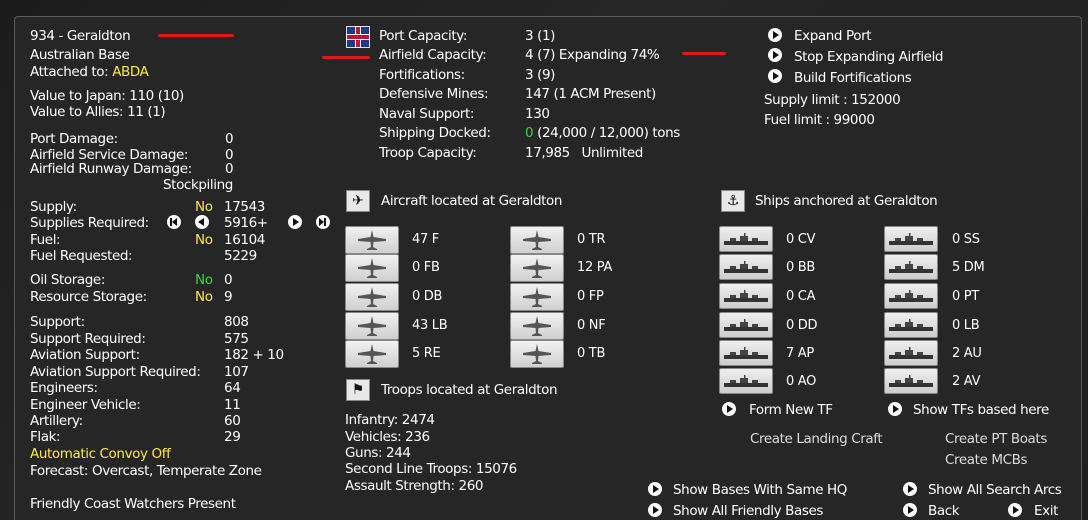 The width and height of the screenshot is (1088, 520). What do you see at coordinates (204, 240) in the screenshot?
I see `fuel-flag: No` at bounding box center [204, 240].